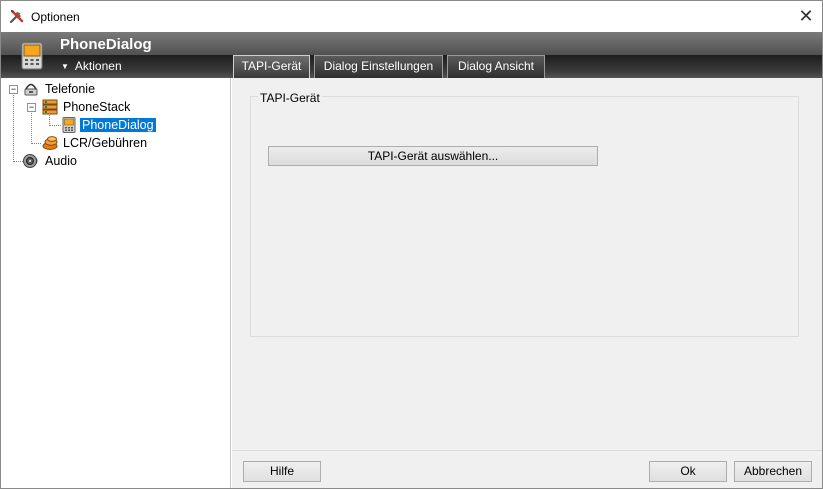 This screenshot has width=823, height=489. I want to click on tab-label: Dialog Ansicht, so click(496, 66).